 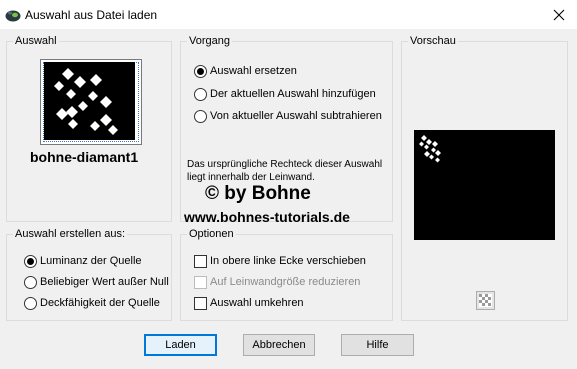 I want to click on radio-luminance: Luminanz der Quelle, so click(x=83, y=261).